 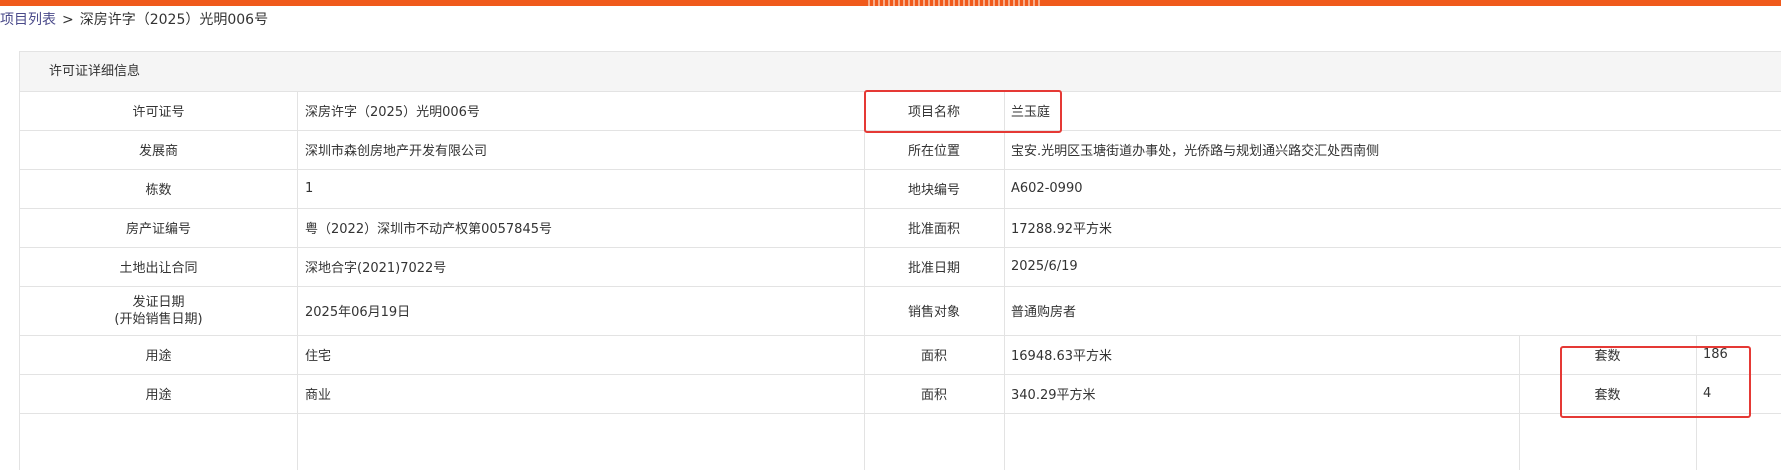 I want to click on label-issue-date: 发证日期 (开始销售日期), so click(x=158, y=310).